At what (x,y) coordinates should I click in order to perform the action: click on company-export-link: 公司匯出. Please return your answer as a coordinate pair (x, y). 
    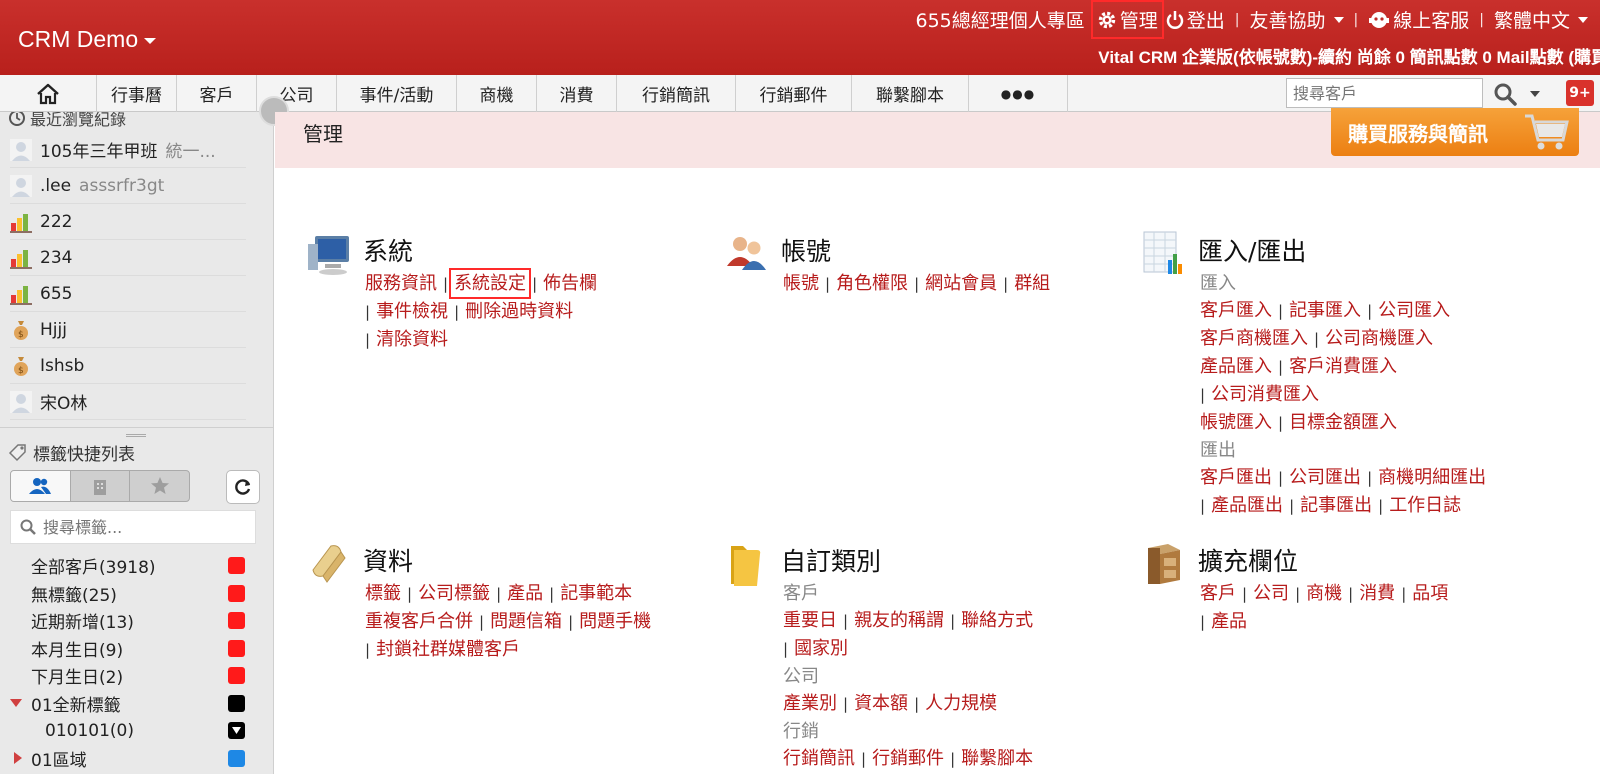
    Looking at the image, I should click on (1325, 477).